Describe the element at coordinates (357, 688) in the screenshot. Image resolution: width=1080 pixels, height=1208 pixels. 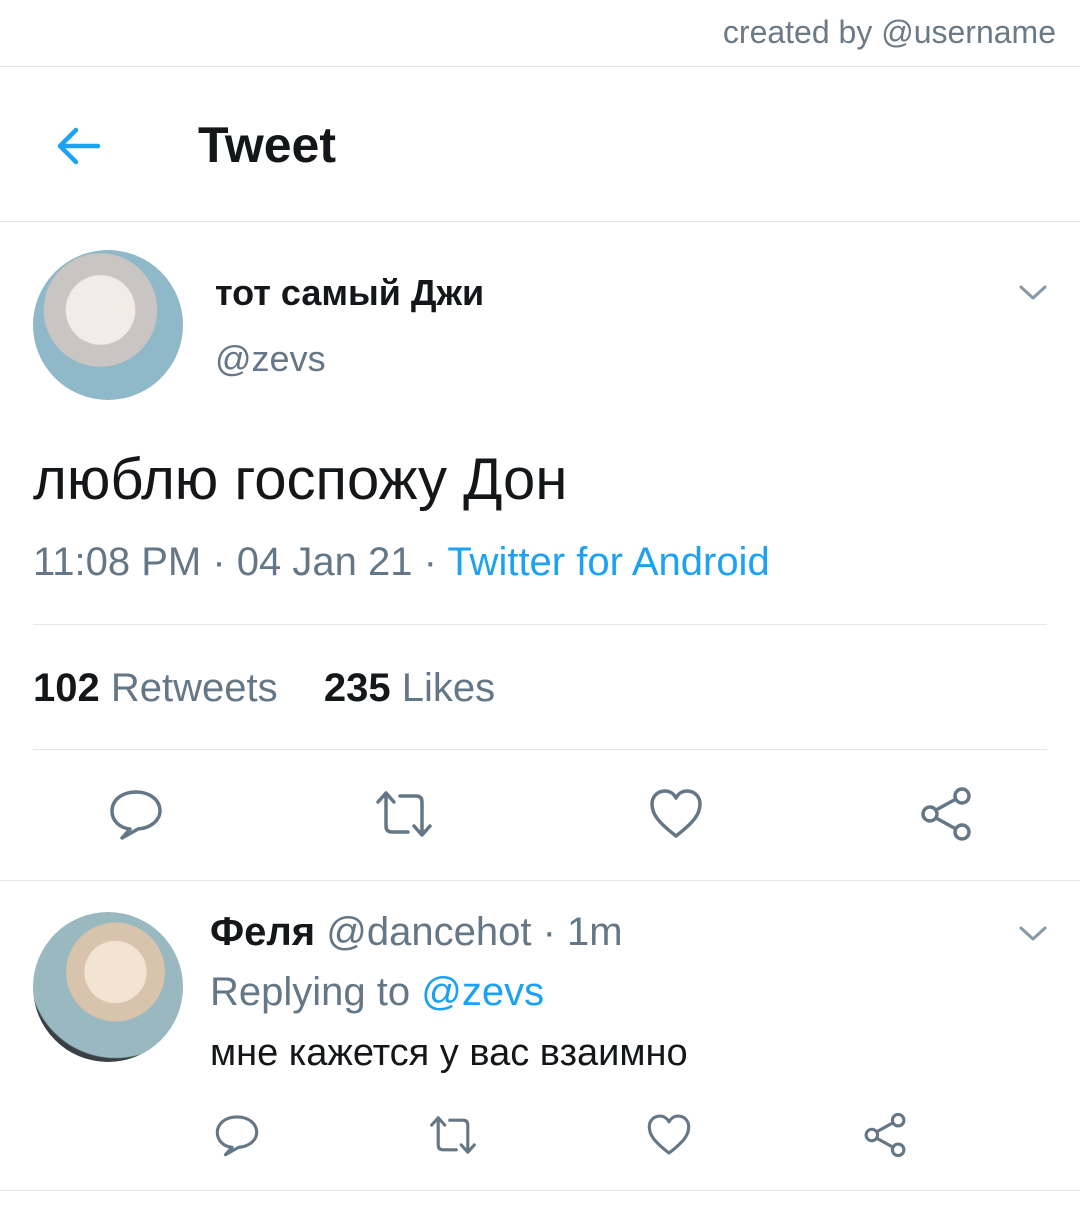
I see `like-count: 235` at that location.